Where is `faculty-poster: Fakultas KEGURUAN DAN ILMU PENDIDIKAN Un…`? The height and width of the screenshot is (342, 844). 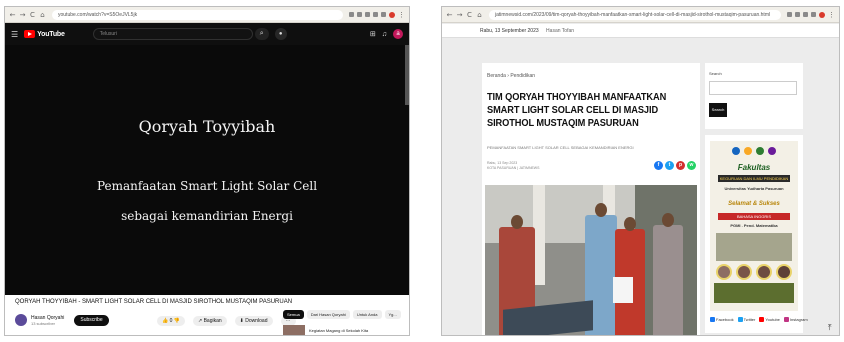
faculty-poster: Fakultas KEGURUAN DAN ILMU PENDIDIKAN Un… is located at coordinates (754, 226).